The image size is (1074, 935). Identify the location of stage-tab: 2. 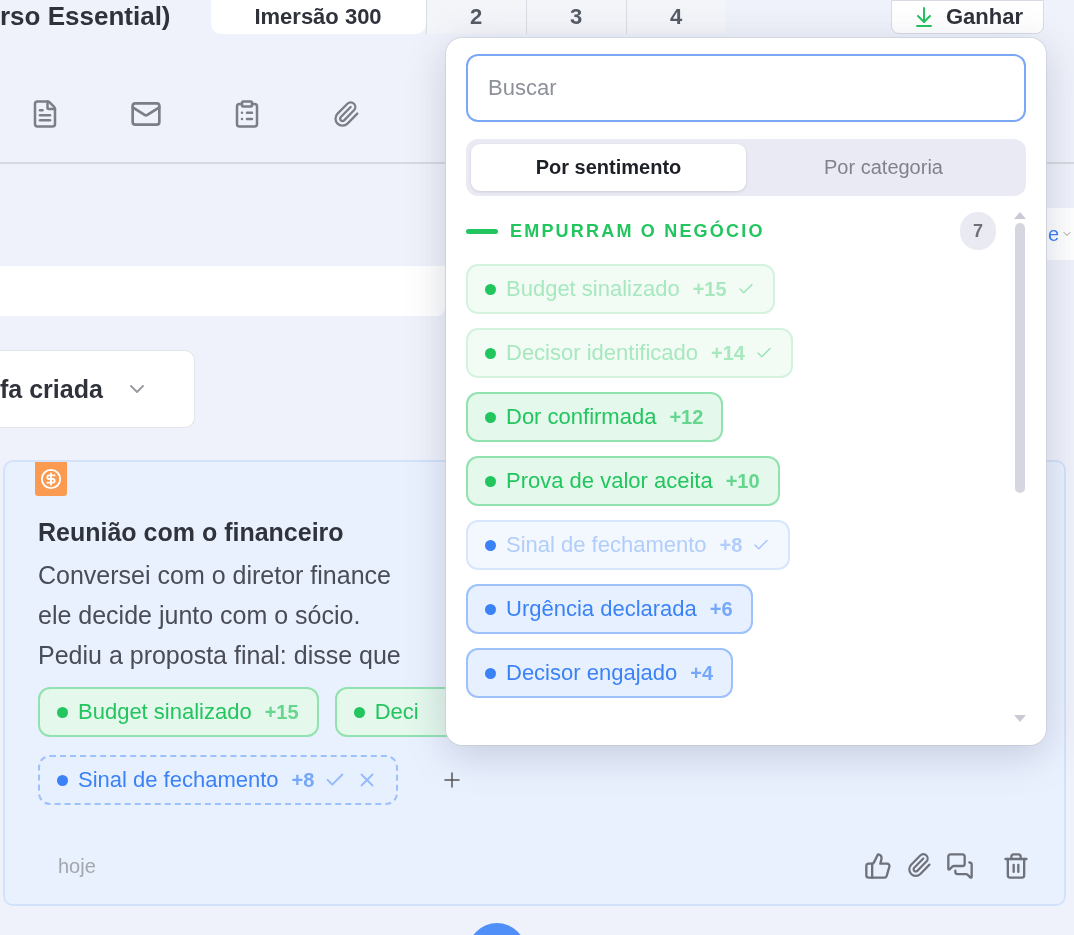
(475, 17).